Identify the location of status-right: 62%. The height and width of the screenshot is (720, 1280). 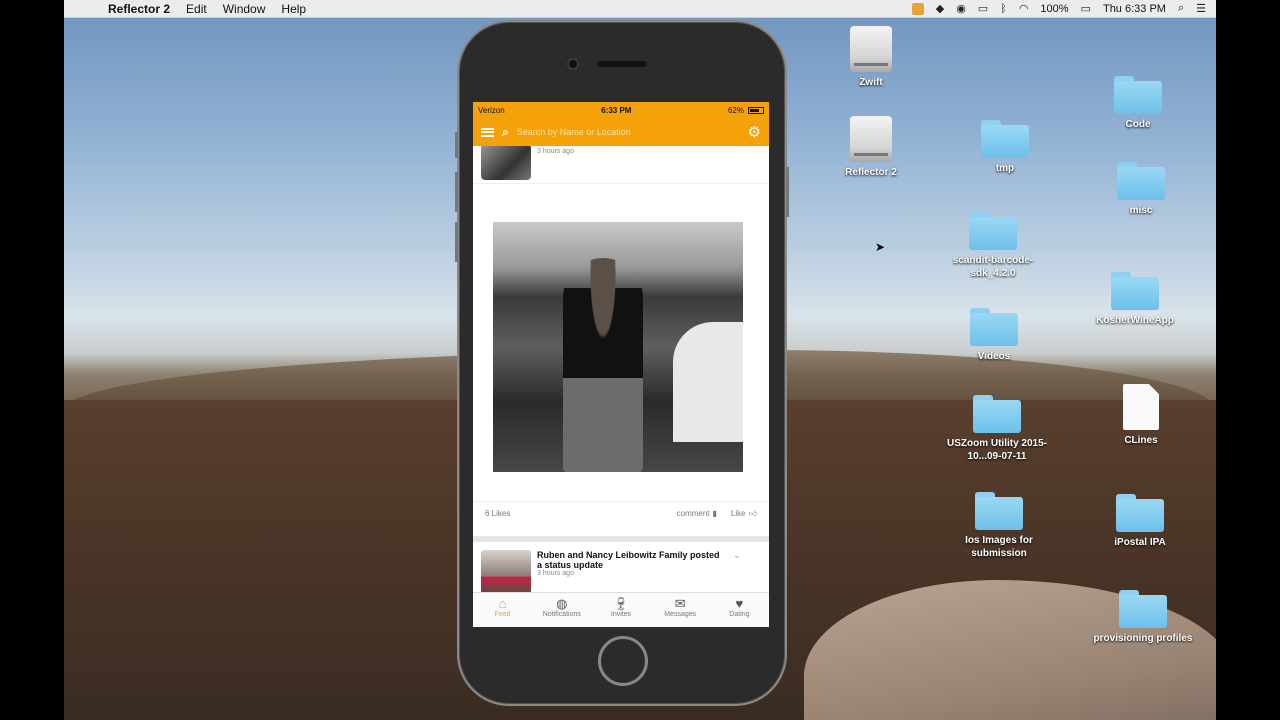
(746, 110).